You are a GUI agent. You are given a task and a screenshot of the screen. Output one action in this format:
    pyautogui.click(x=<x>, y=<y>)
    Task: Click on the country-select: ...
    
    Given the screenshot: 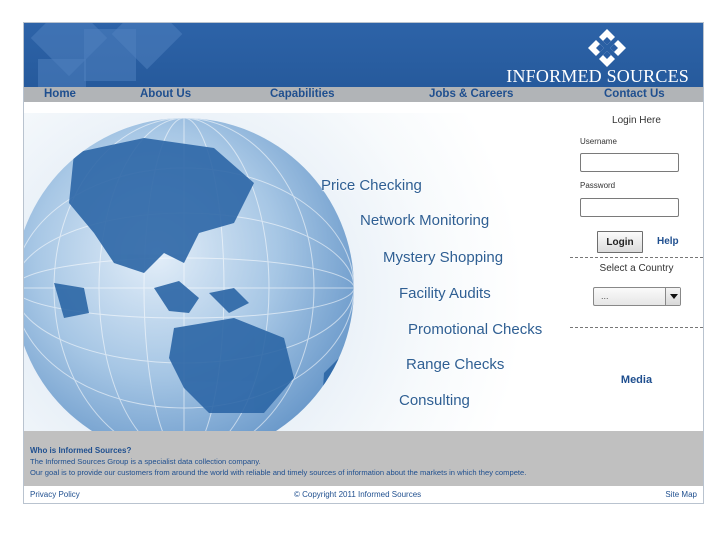 What is the action you would take?
    pyautogui.click(x=637, y=296)
    